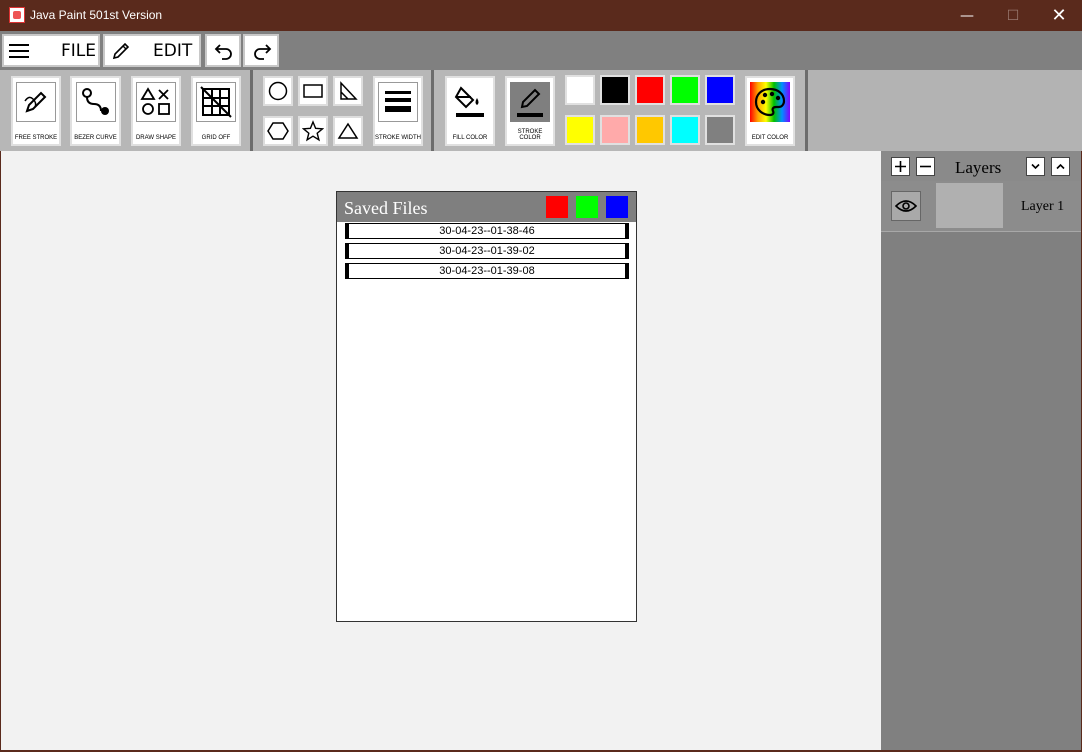  I want to click on chevron-up-icon, so click(1060, 166).